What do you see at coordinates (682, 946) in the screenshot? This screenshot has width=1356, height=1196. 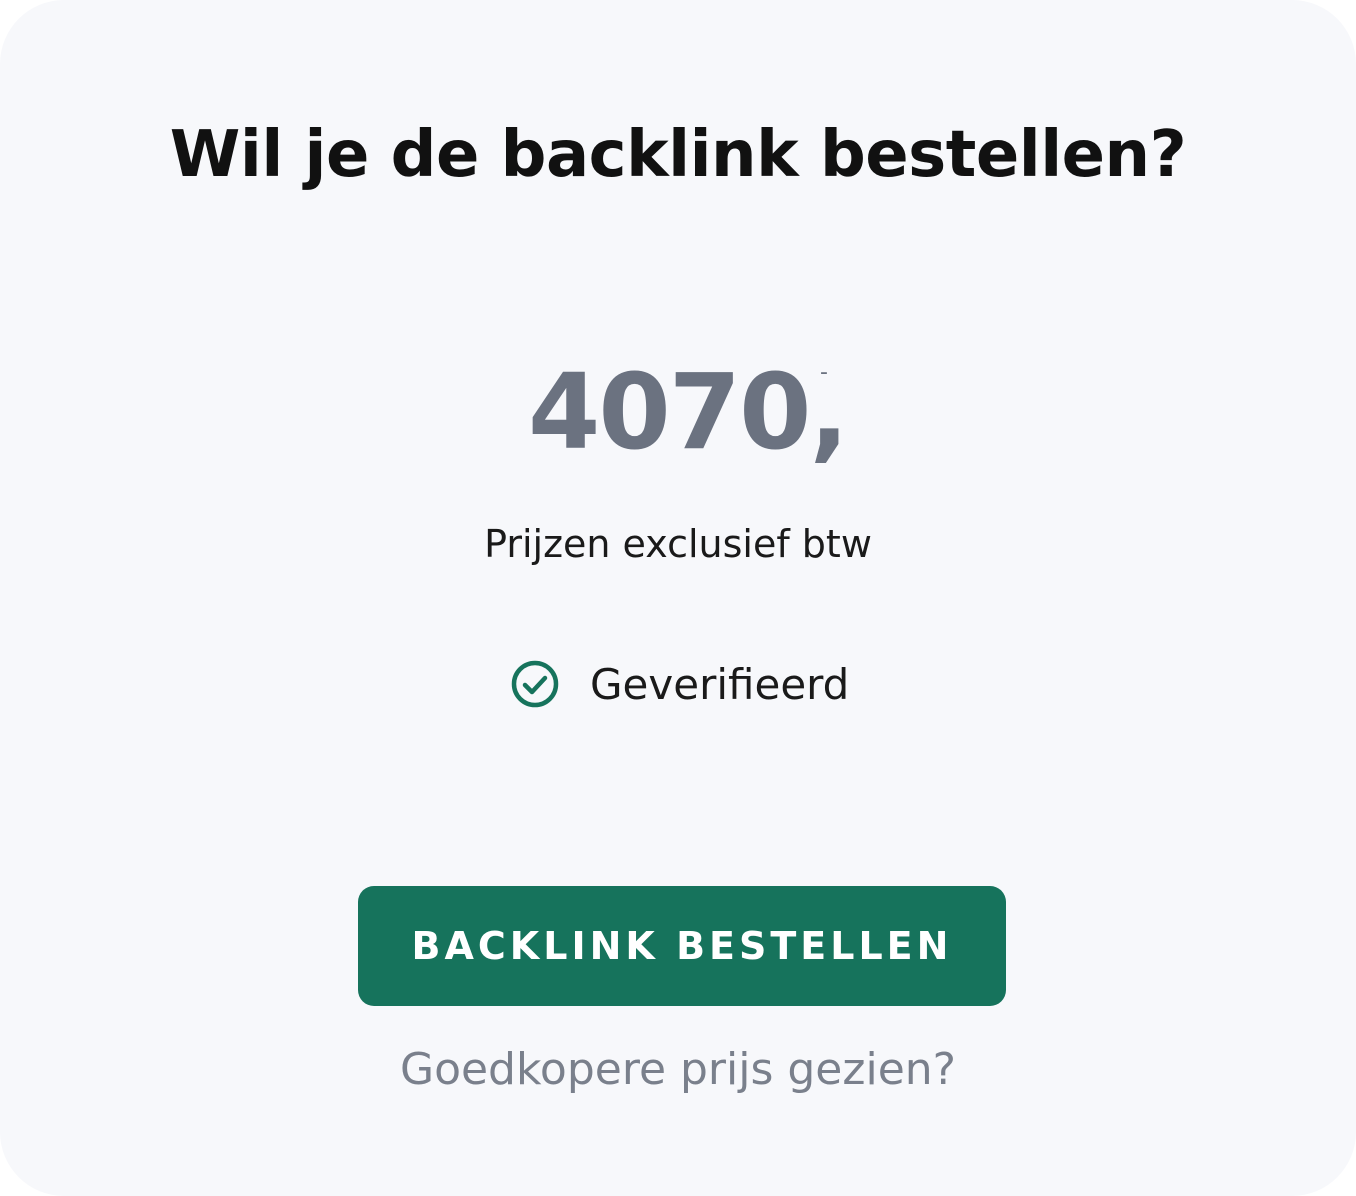 I see `order-backlink-button: BACKLINK BESTELLEN` at bounding box center [682, 946].